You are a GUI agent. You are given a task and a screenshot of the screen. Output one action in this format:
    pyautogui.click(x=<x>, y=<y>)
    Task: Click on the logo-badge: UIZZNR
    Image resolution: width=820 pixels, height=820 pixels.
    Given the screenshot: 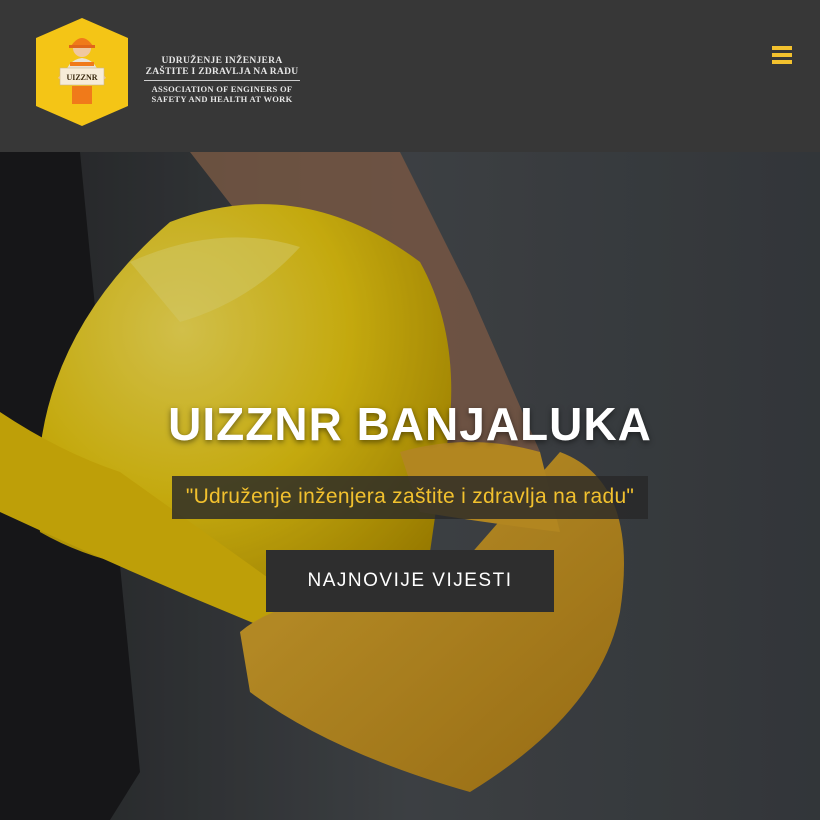 What is the action you would take?
    pyautogui.click(x=82, y=72)
    